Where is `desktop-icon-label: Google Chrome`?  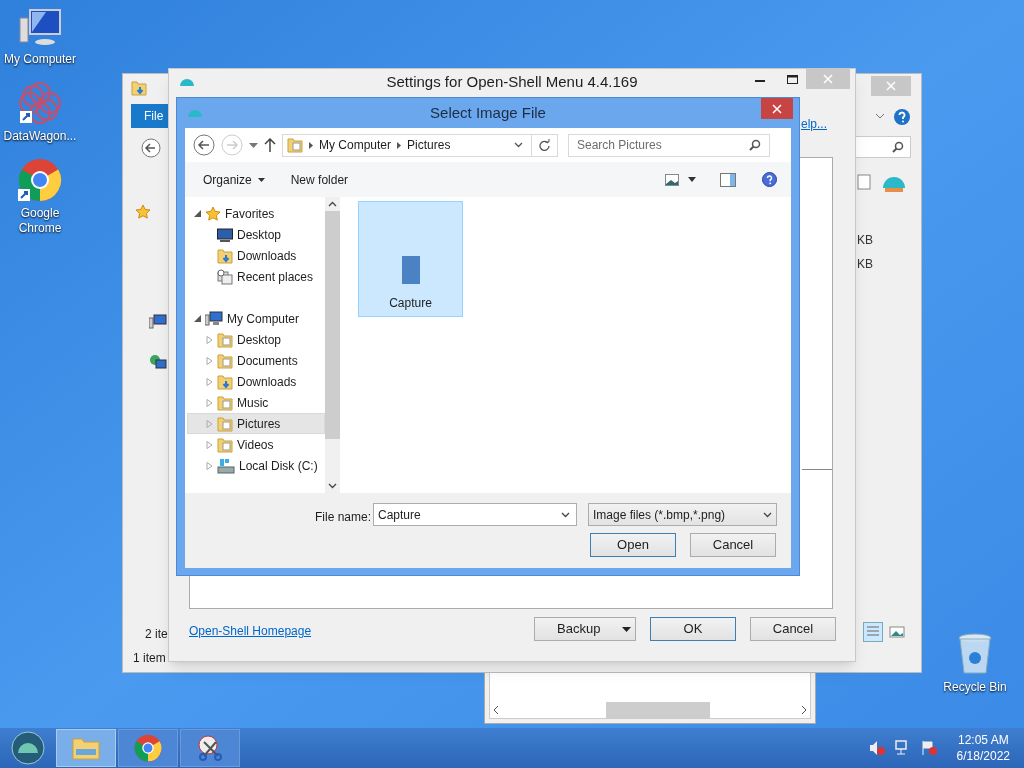 desktop-icon-label: Google Chrome is located at coordinates (40, 221).